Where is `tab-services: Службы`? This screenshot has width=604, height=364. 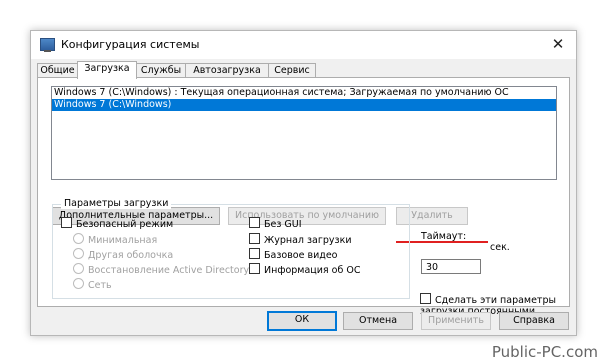
tab-services: Службы is located at coordinates (161, 70).